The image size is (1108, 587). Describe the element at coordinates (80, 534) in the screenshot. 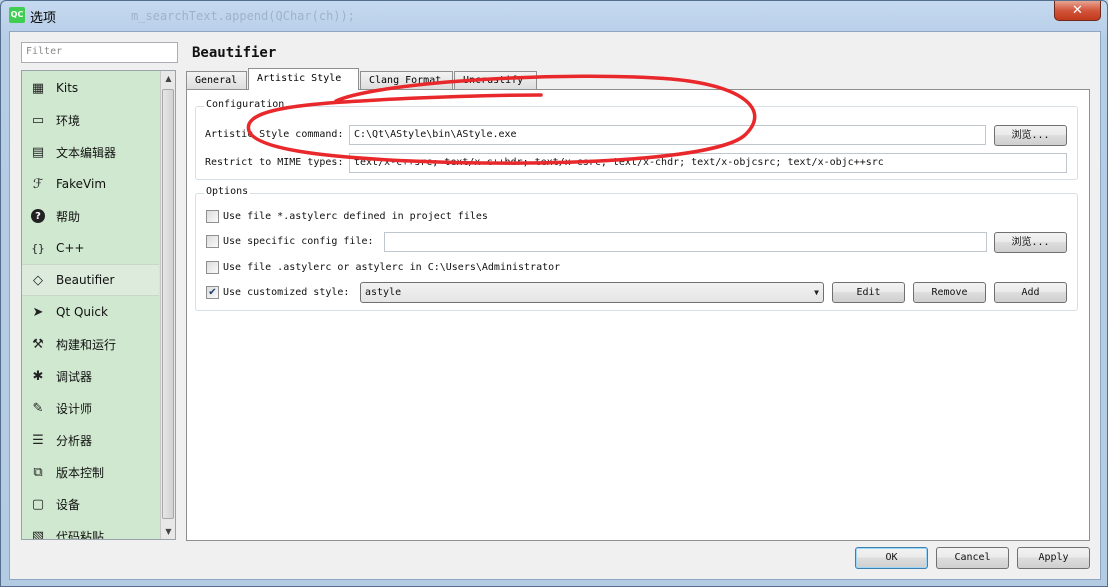

I see `sidebar-item-label: 代码粘贴` at that location.